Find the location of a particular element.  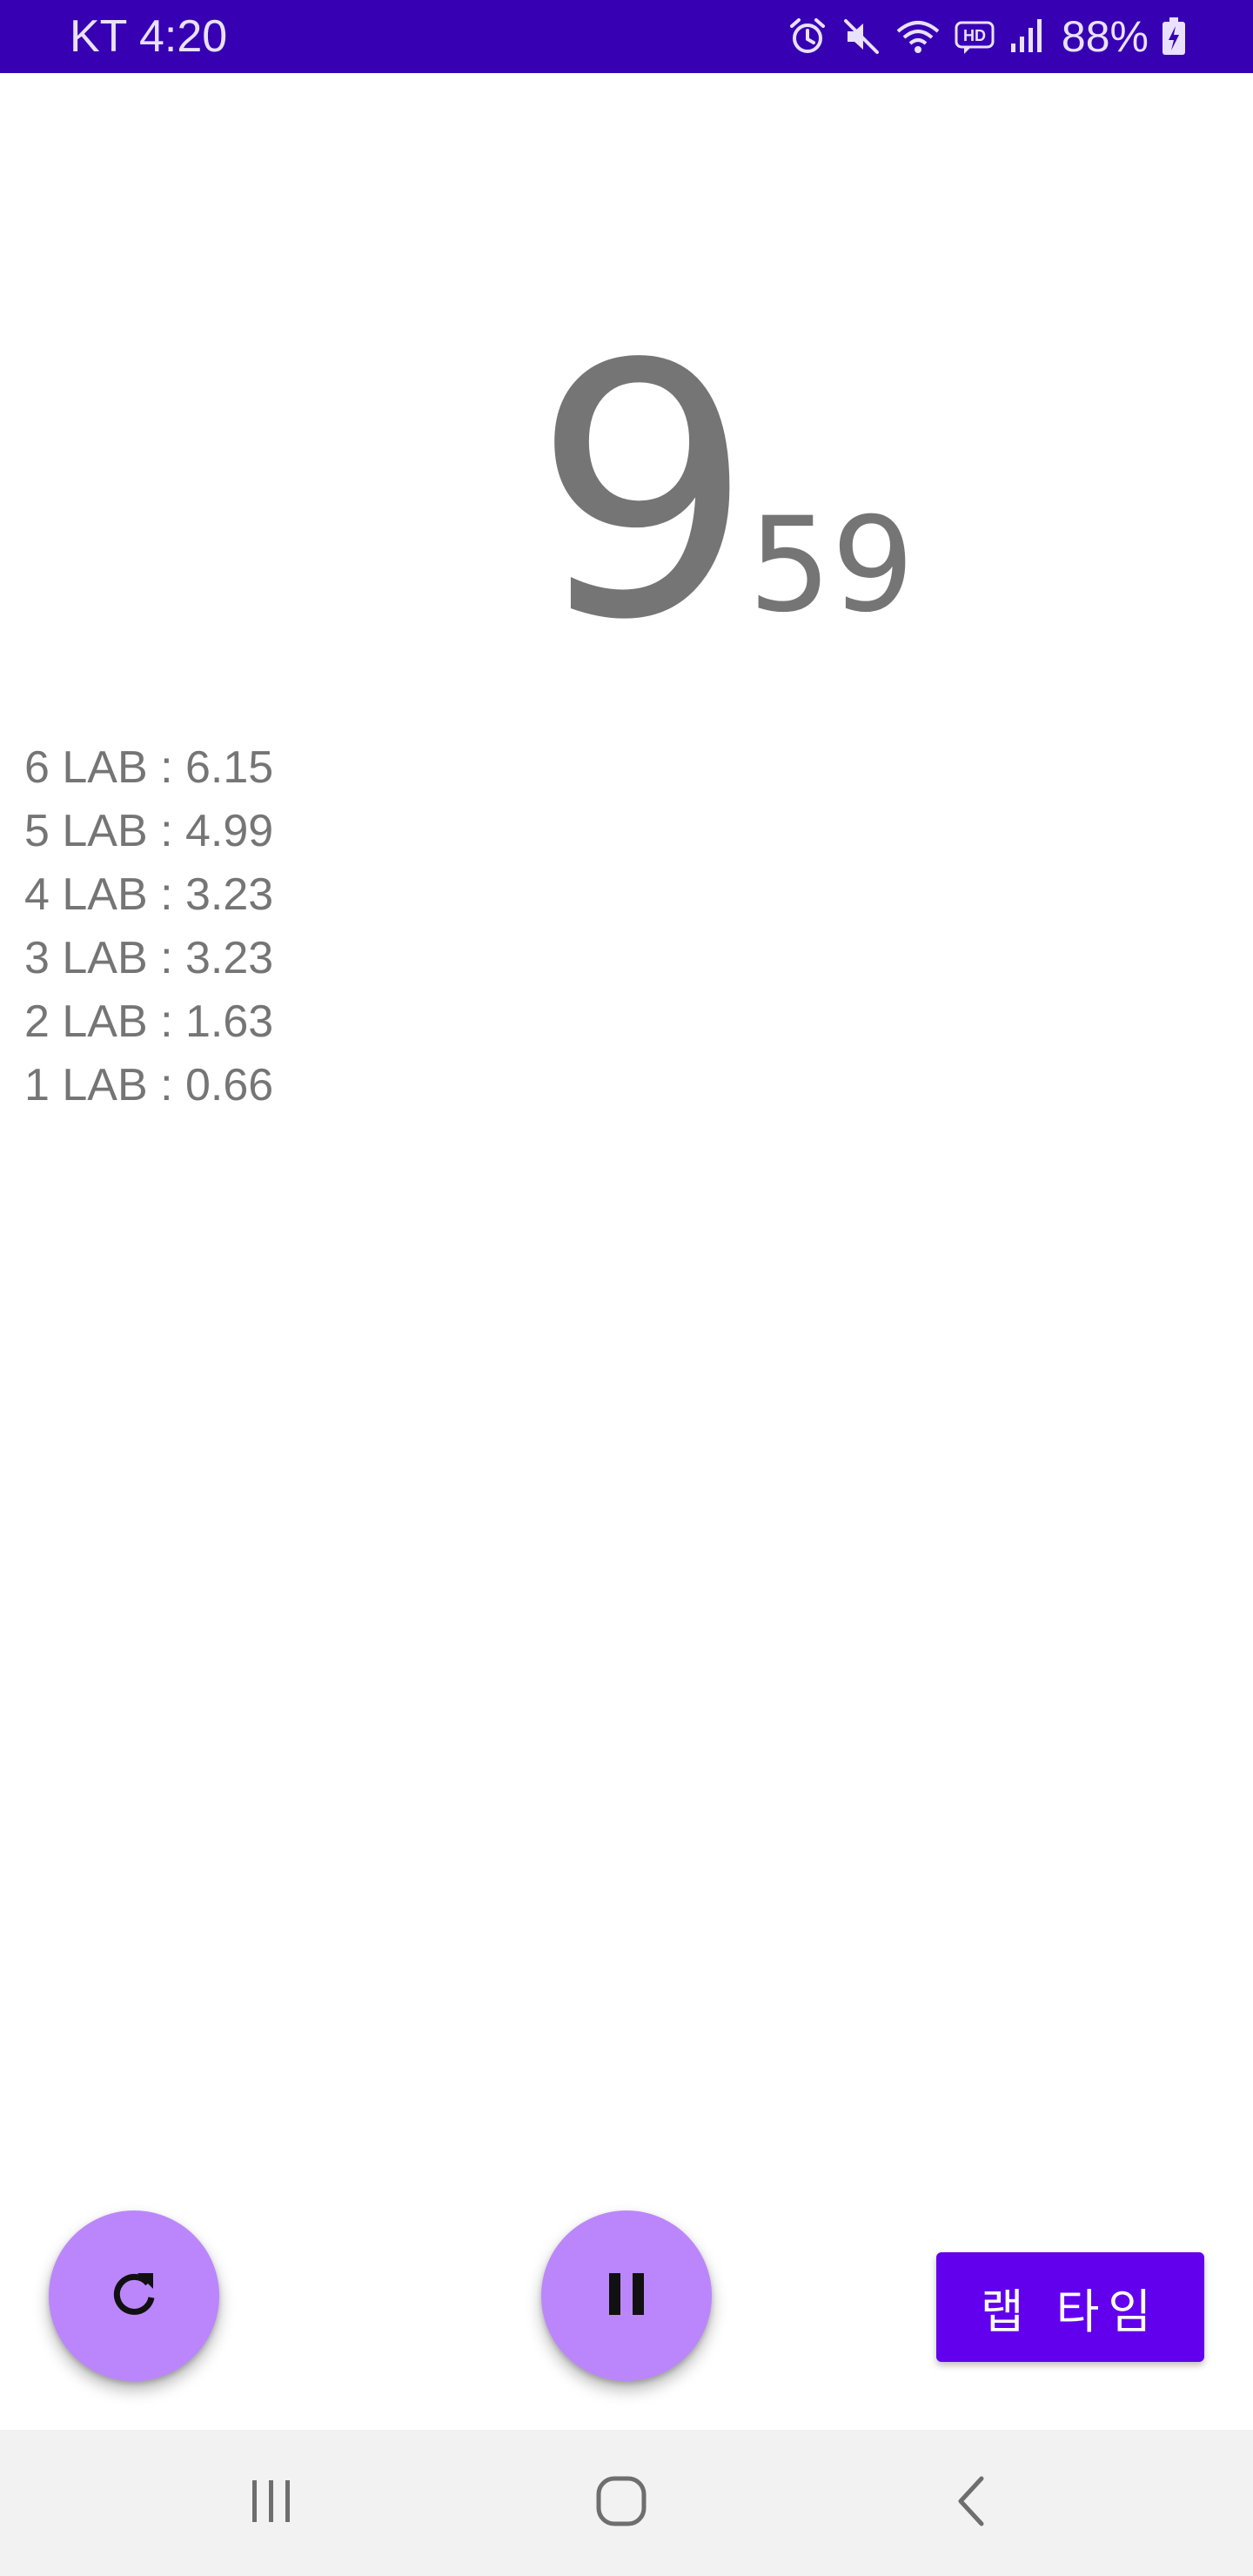

home-button is located at coordinates (621, 2503).